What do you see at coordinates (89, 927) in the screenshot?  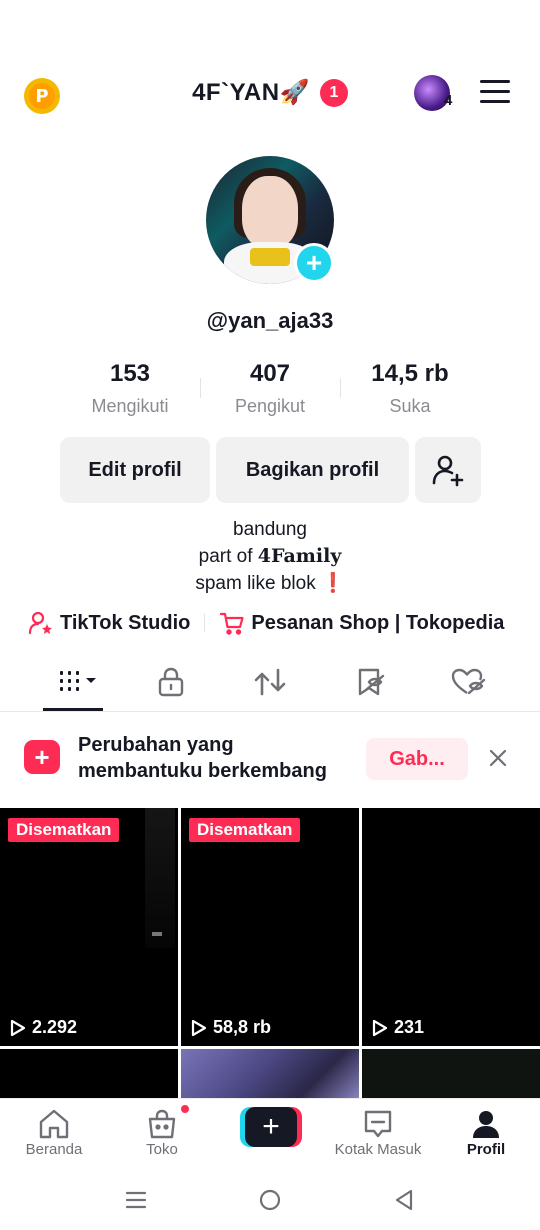 I see `video-thumbnail: Disematkan 2.292` at bounding box center [89, 927].